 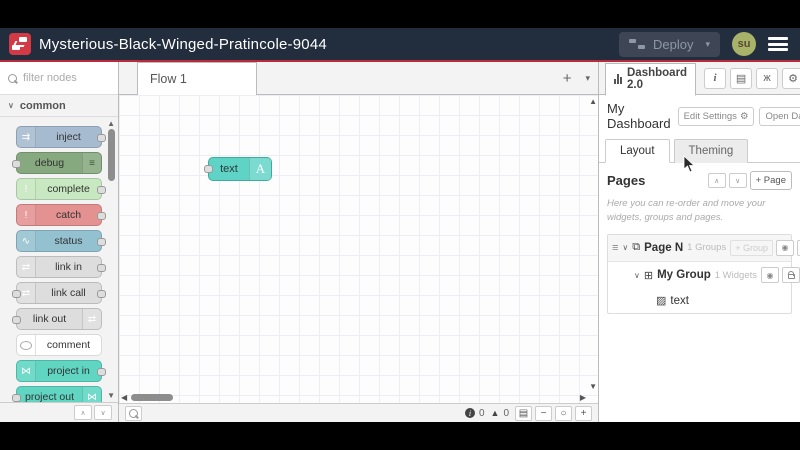 I want to click on palette-node-project-out: project out ⋈, so click(x=57, y=394).